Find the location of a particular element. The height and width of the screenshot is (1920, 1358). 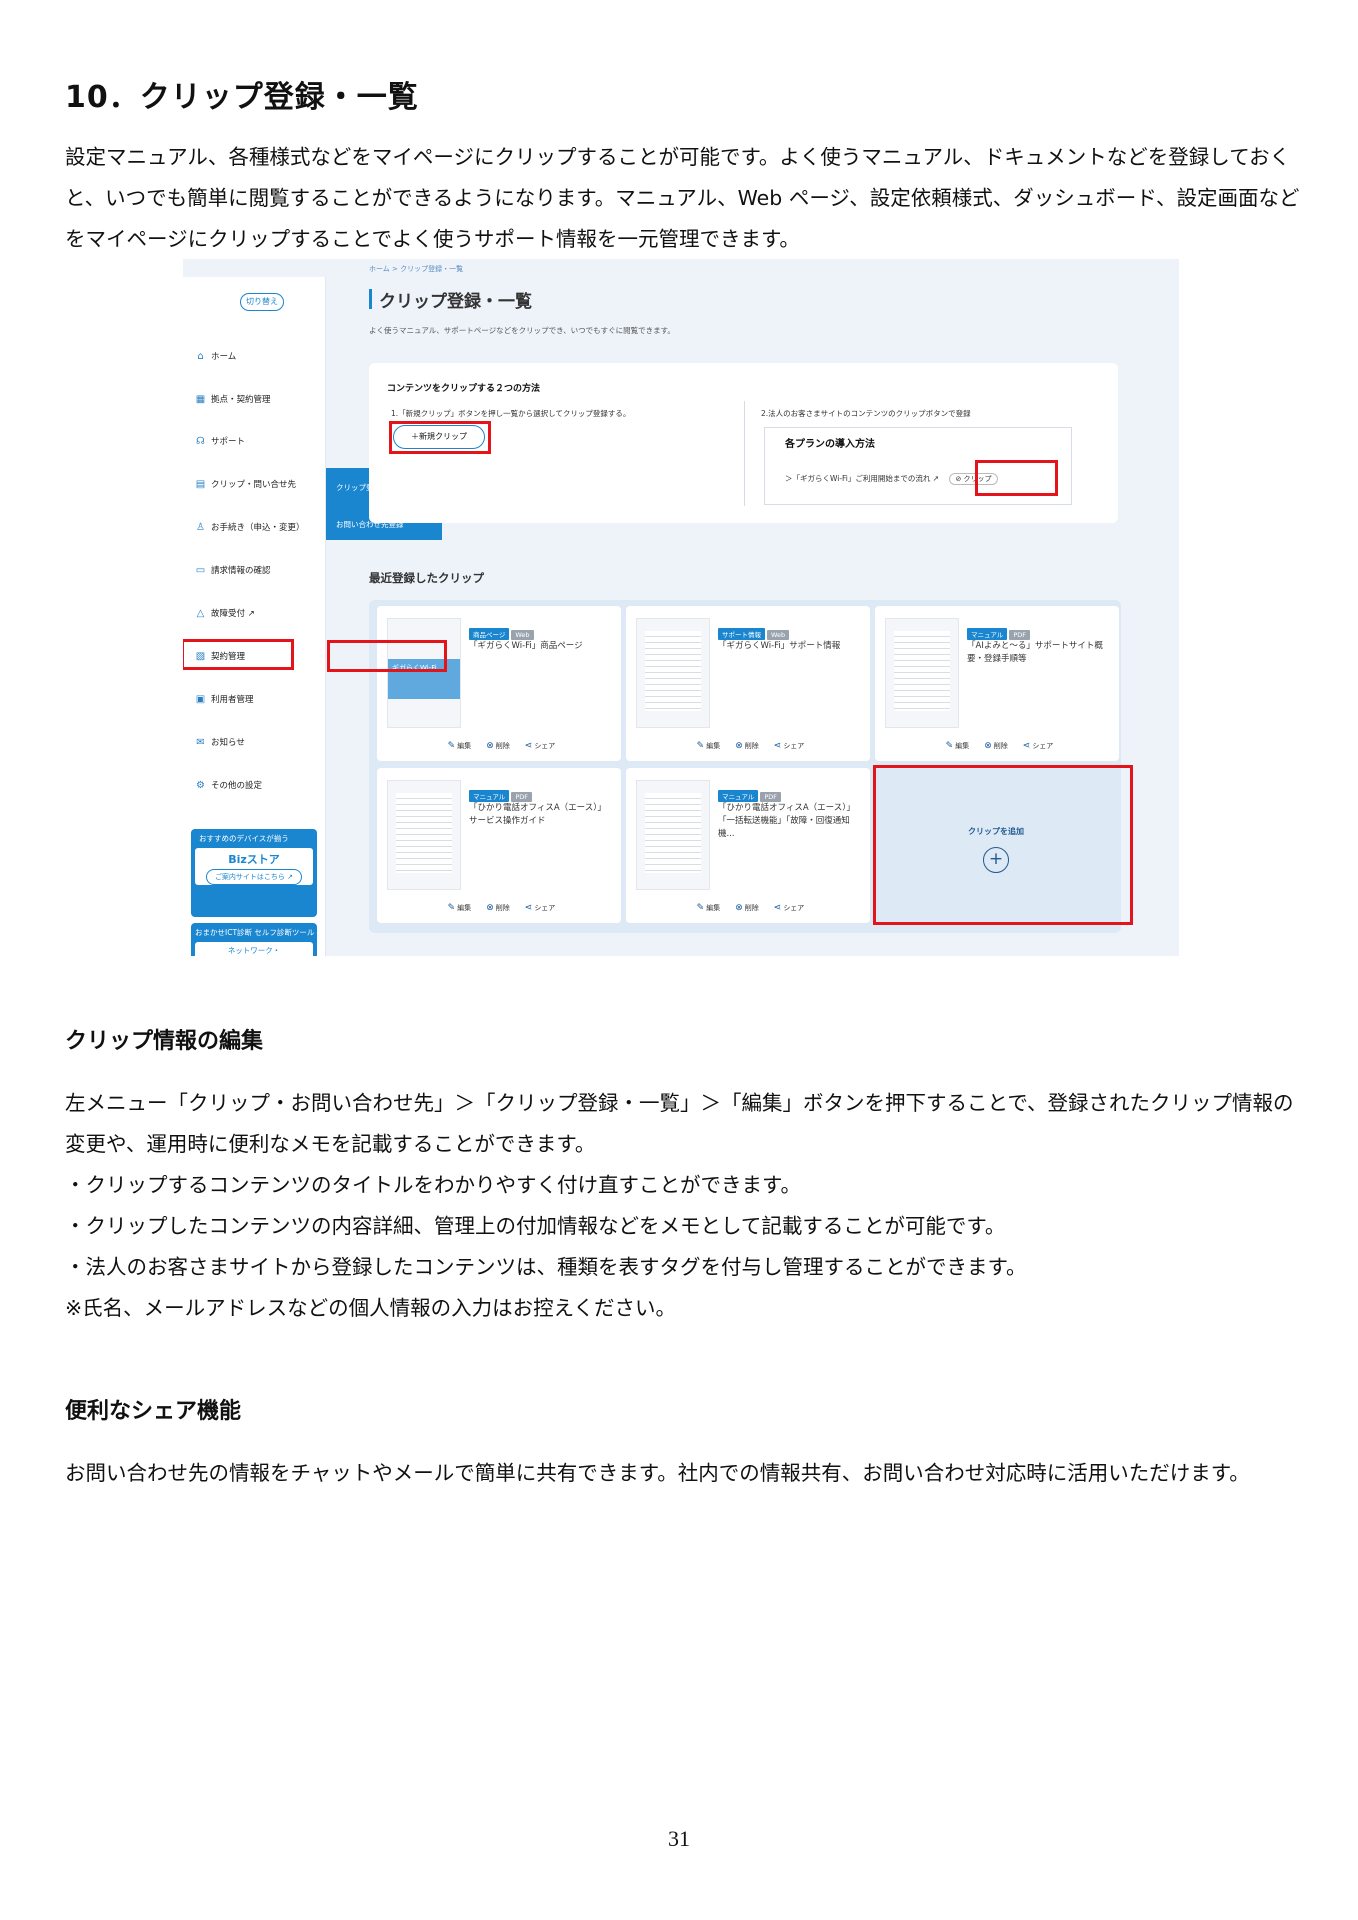

sidebar-item: ⚙ その他の設定 is located at coordinates (228, 786).